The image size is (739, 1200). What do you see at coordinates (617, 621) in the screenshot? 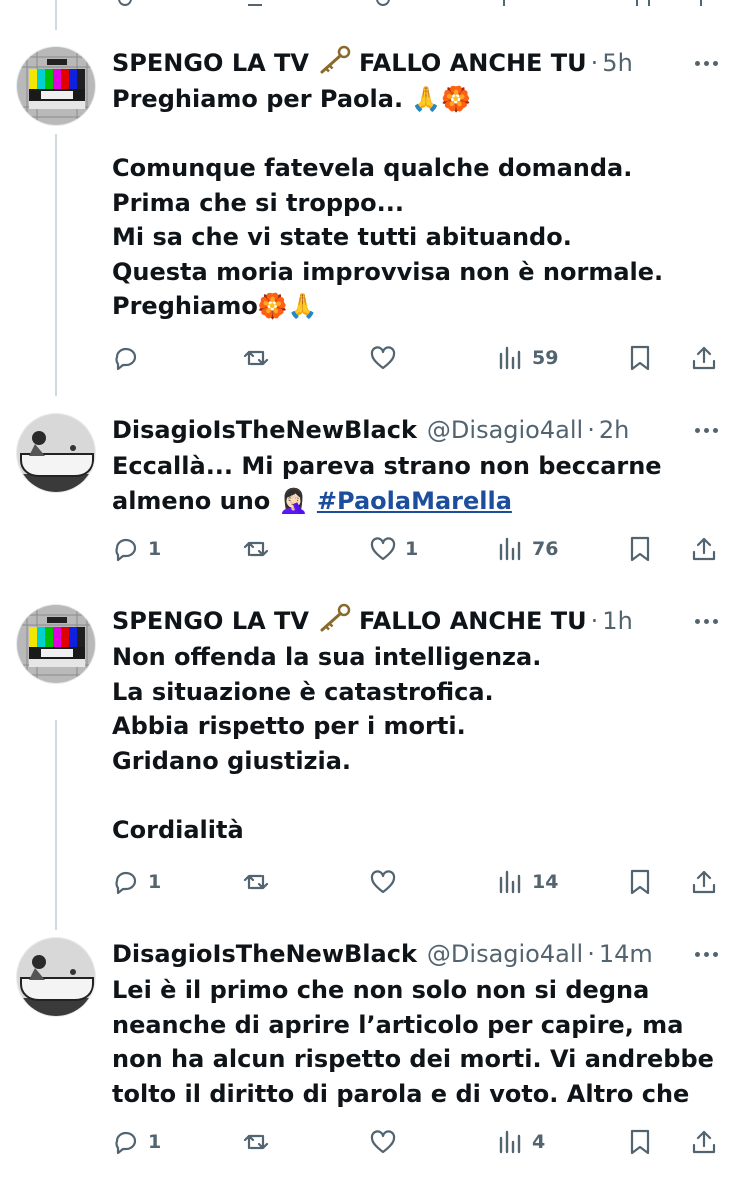
I see `timestamp: 1h` at bounding box center [617, 621].